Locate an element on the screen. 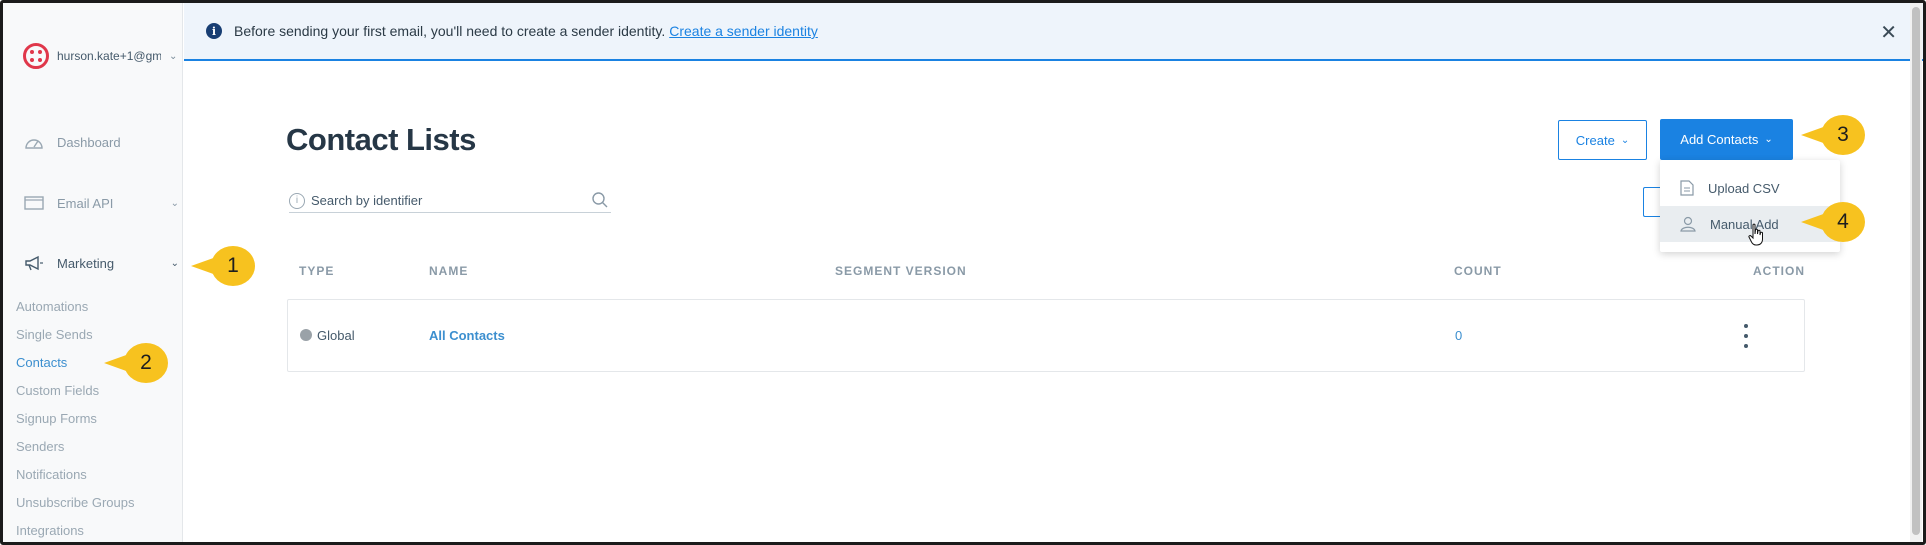 Image resolution: width=1926 pixels, height=545 pixels. create-sender-identity-link: Create a sender identity is located at coordinates (743, 31).